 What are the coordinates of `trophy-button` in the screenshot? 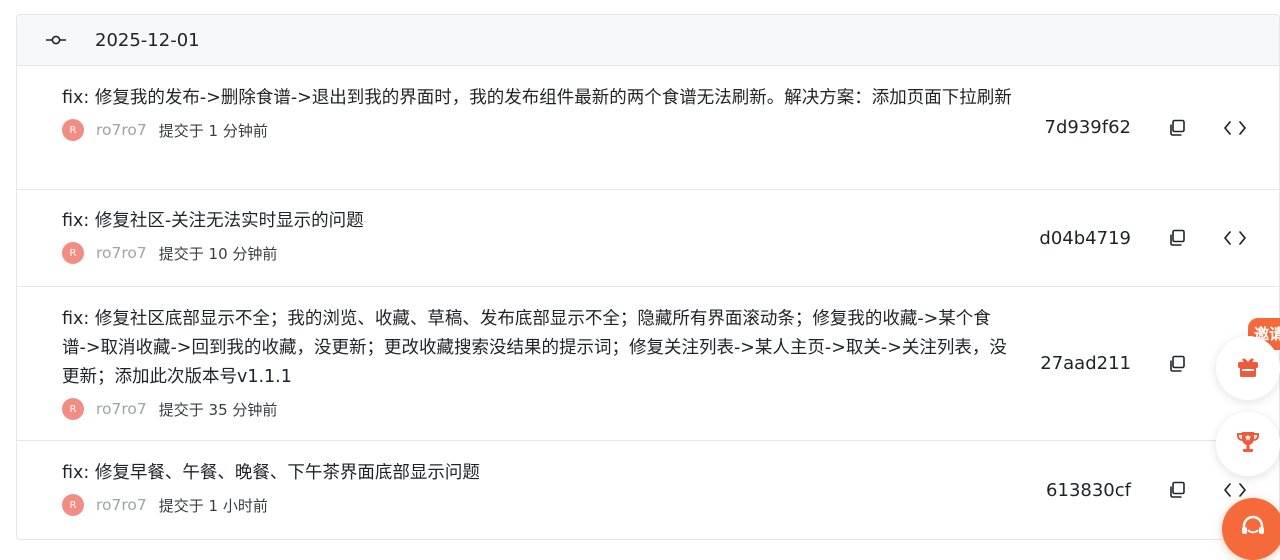 It's located at (1248, 444).